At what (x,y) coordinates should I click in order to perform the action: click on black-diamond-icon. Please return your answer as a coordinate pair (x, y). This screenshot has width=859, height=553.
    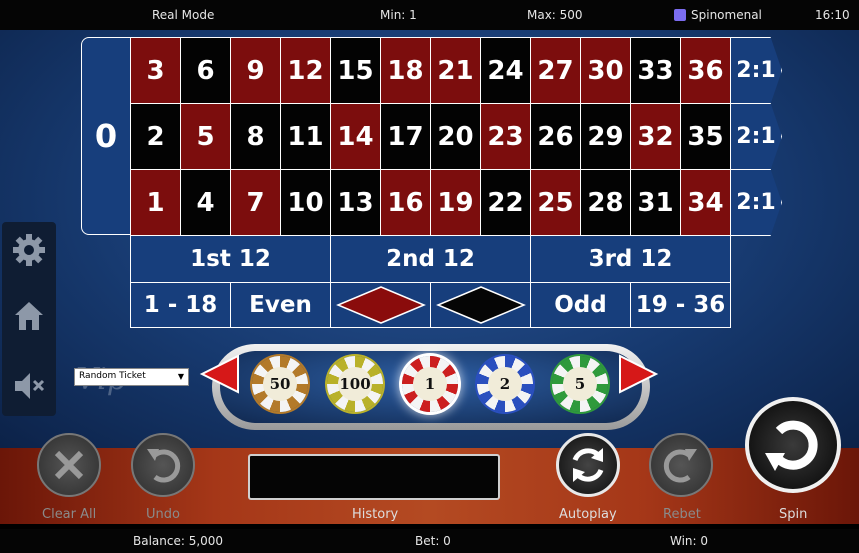
    Looking at the image, I should click on (480, 305).